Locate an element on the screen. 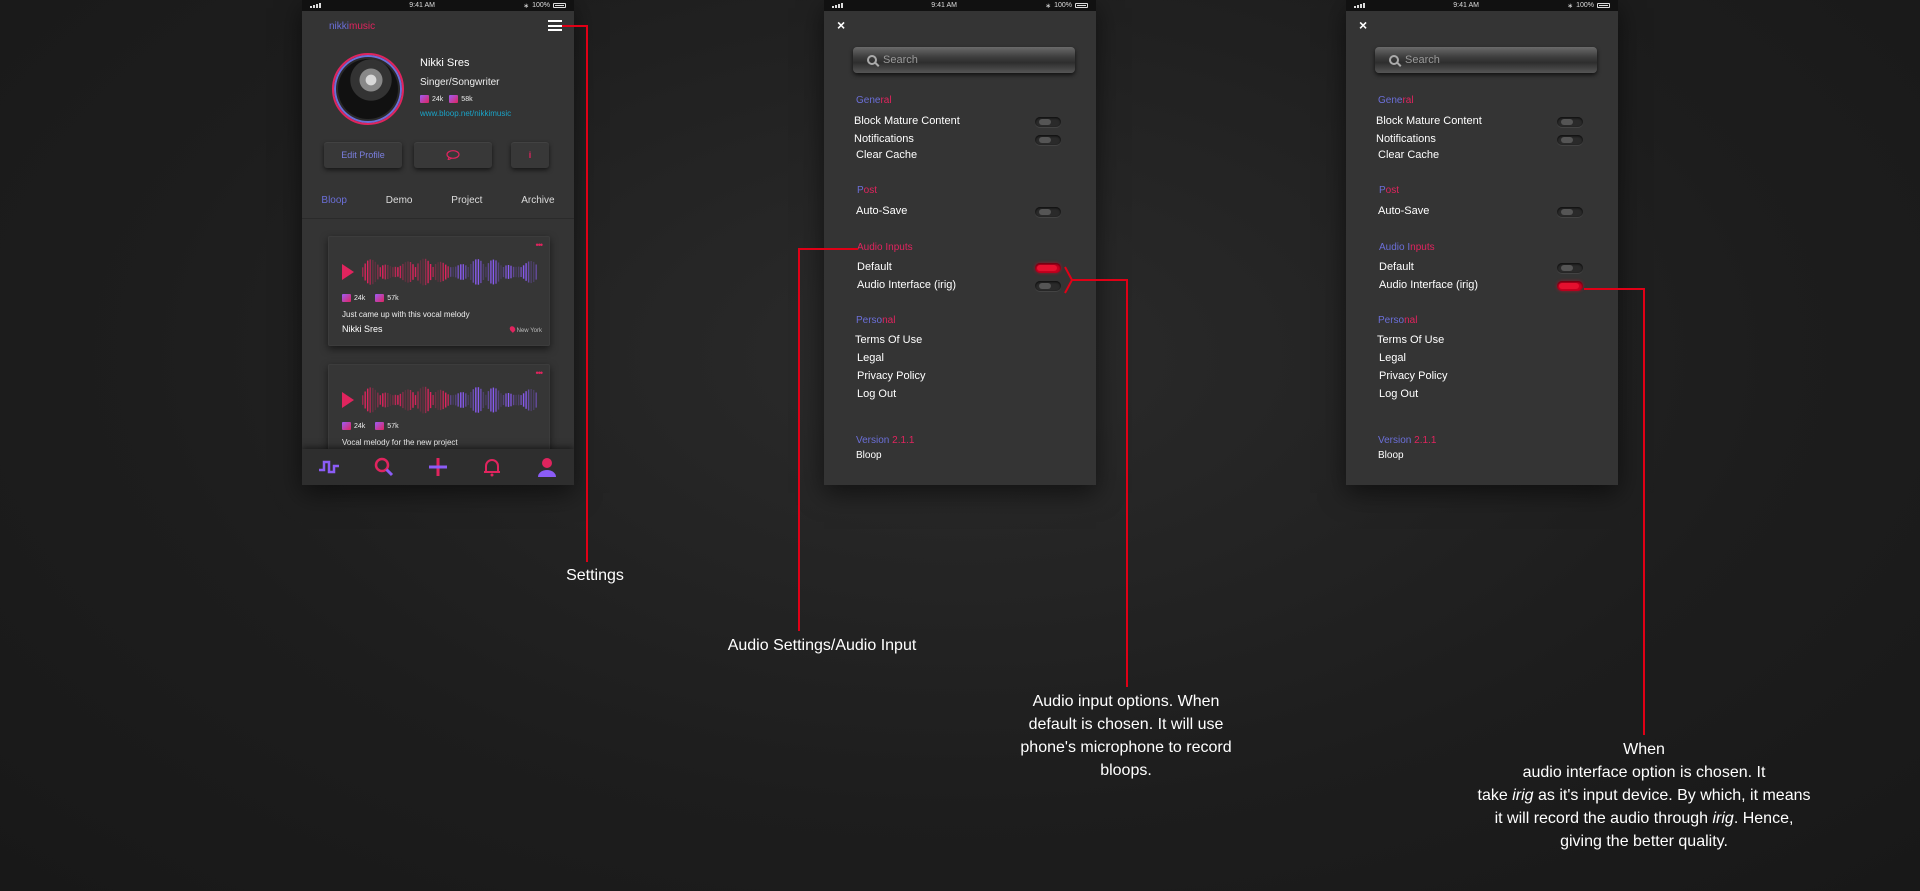  bell-icon is located at coordinates (492, 467).